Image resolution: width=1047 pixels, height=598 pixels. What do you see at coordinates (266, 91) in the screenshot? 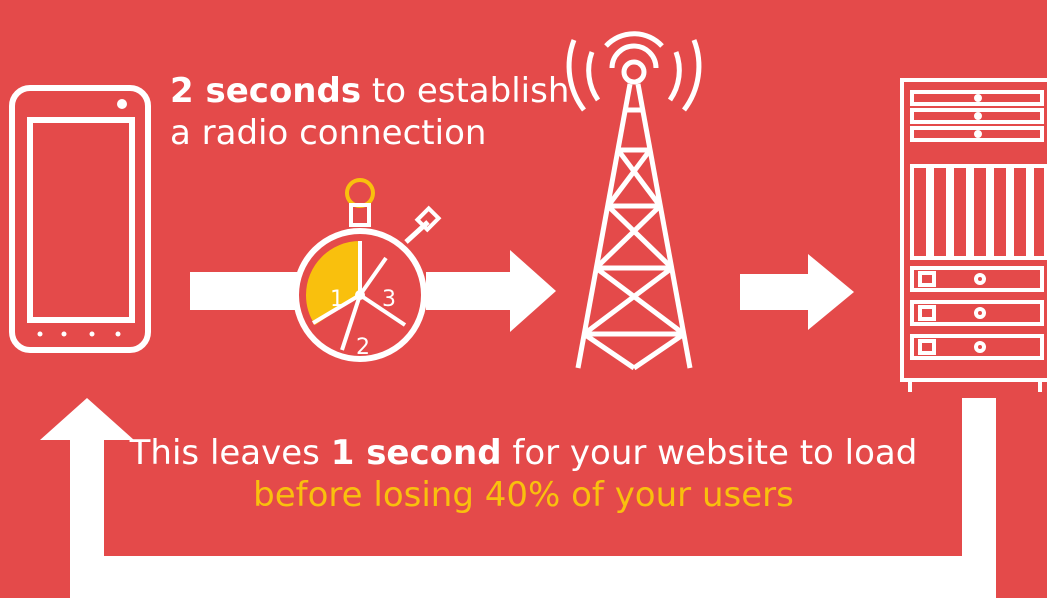
I see `top-caption-bold: 2 seconds` at bounding box center [266, 91].